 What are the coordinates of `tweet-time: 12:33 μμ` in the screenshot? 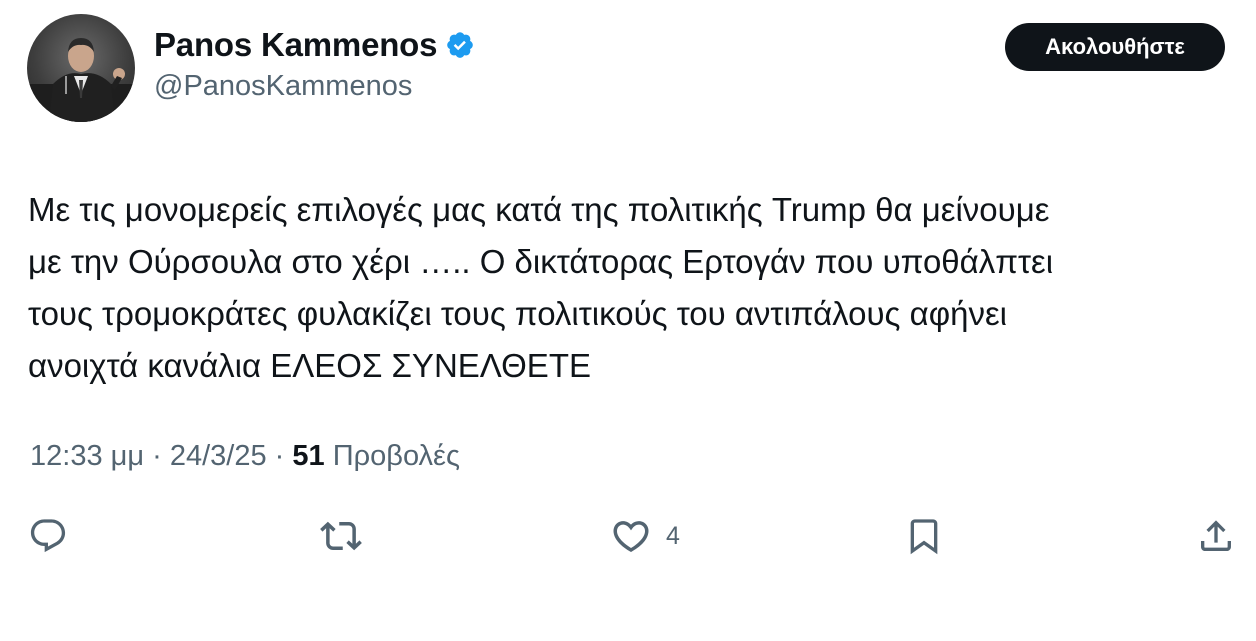 It's located at (87, 456).